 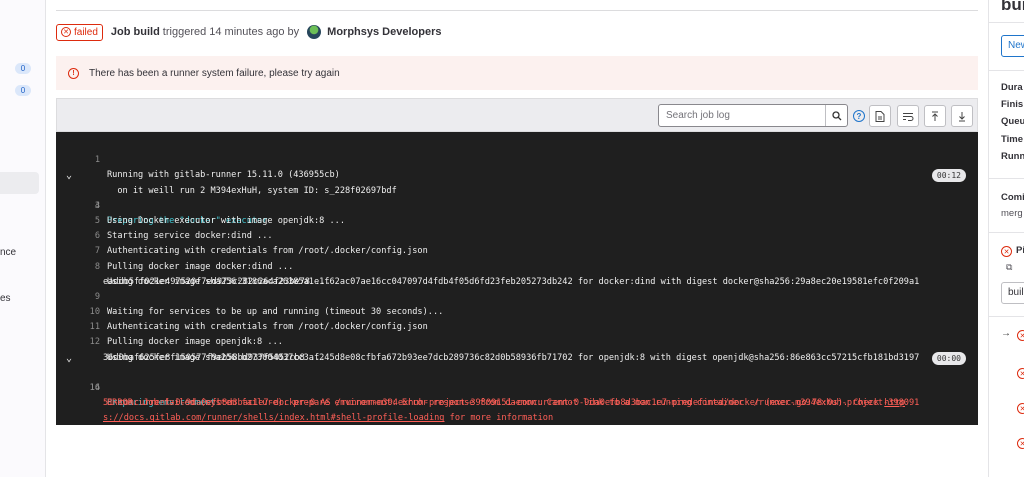 I want to click on status-label: failed, so click(x=86, y=32).